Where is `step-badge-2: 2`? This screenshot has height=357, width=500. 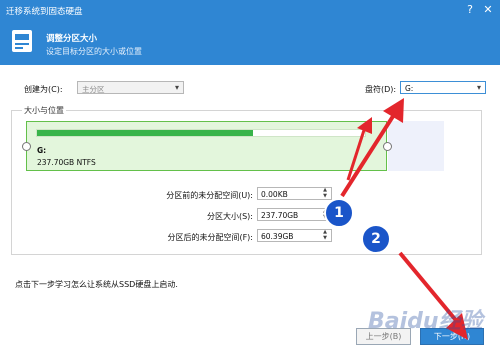 step-badge-2: 2 is located at coordinates (376, 239).